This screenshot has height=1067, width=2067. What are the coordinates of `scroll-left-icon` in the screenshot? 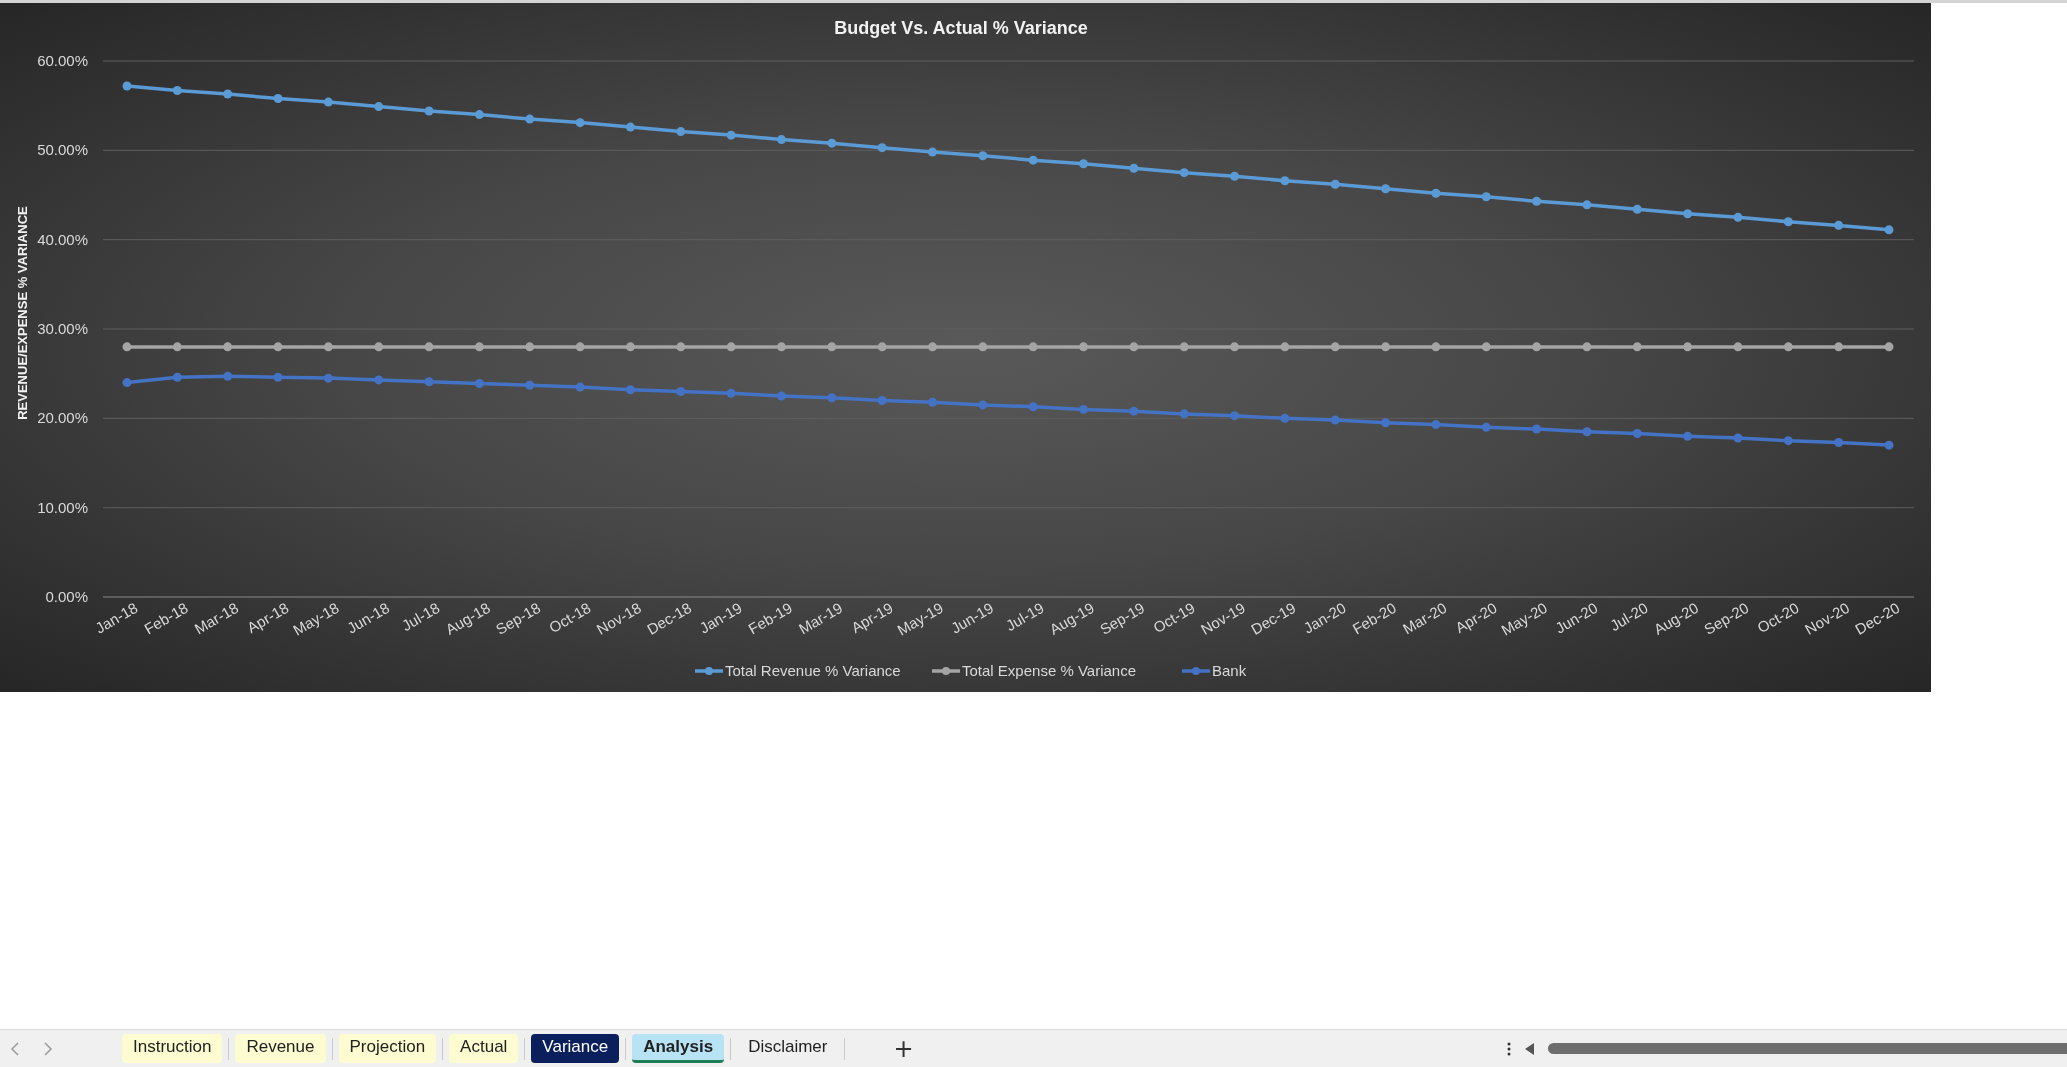 It's located at (1529, 1048).